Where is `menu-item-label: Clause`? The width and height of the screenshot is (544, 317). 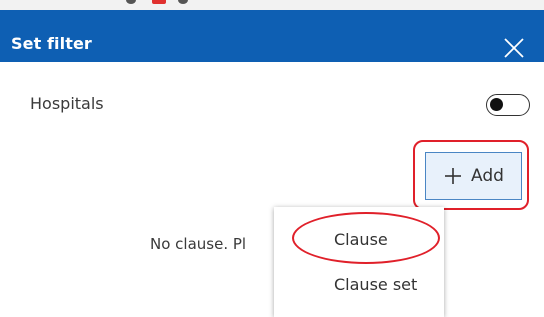 menu-item-label: Clause is located at coordinates (361, 239).